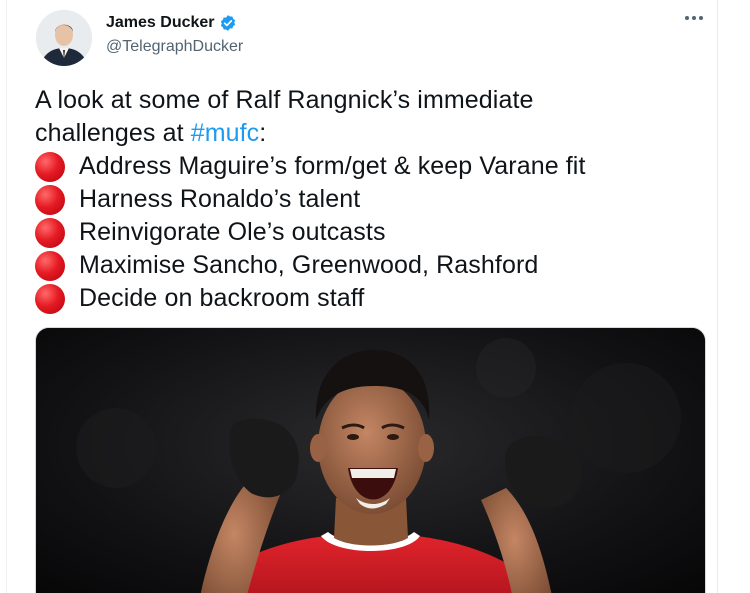 The width and height of the screenshot is (750, 593). I want to click on bullet-item: Decide on backroom staff, so click(365, 298).